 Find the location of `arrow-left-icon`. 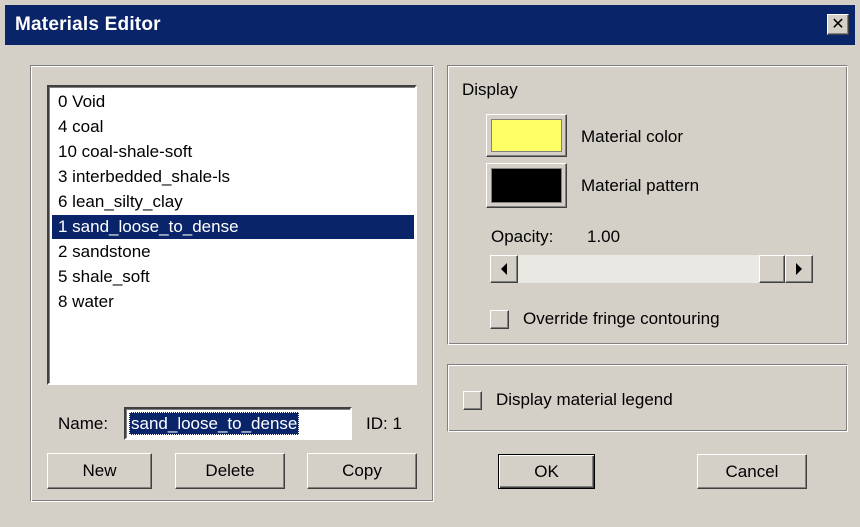

arrow-left-icon is located at coordinates (504, 269).